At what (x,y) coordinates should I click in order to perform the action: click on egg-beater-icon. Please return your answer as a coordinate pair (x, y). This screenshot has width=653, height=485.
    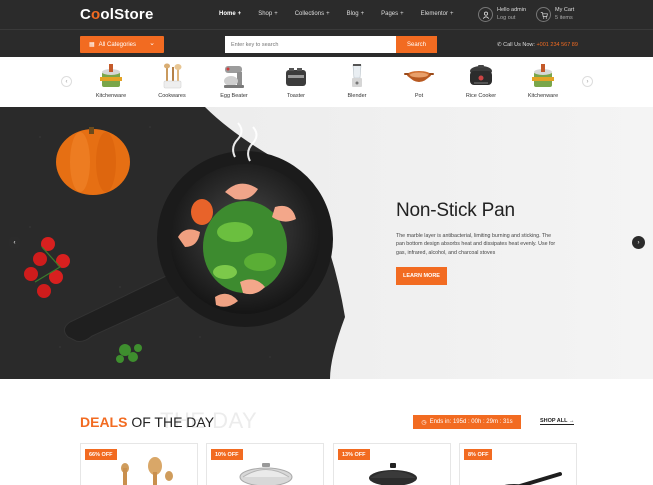
    Looking at the image, I should click on (234, 76).